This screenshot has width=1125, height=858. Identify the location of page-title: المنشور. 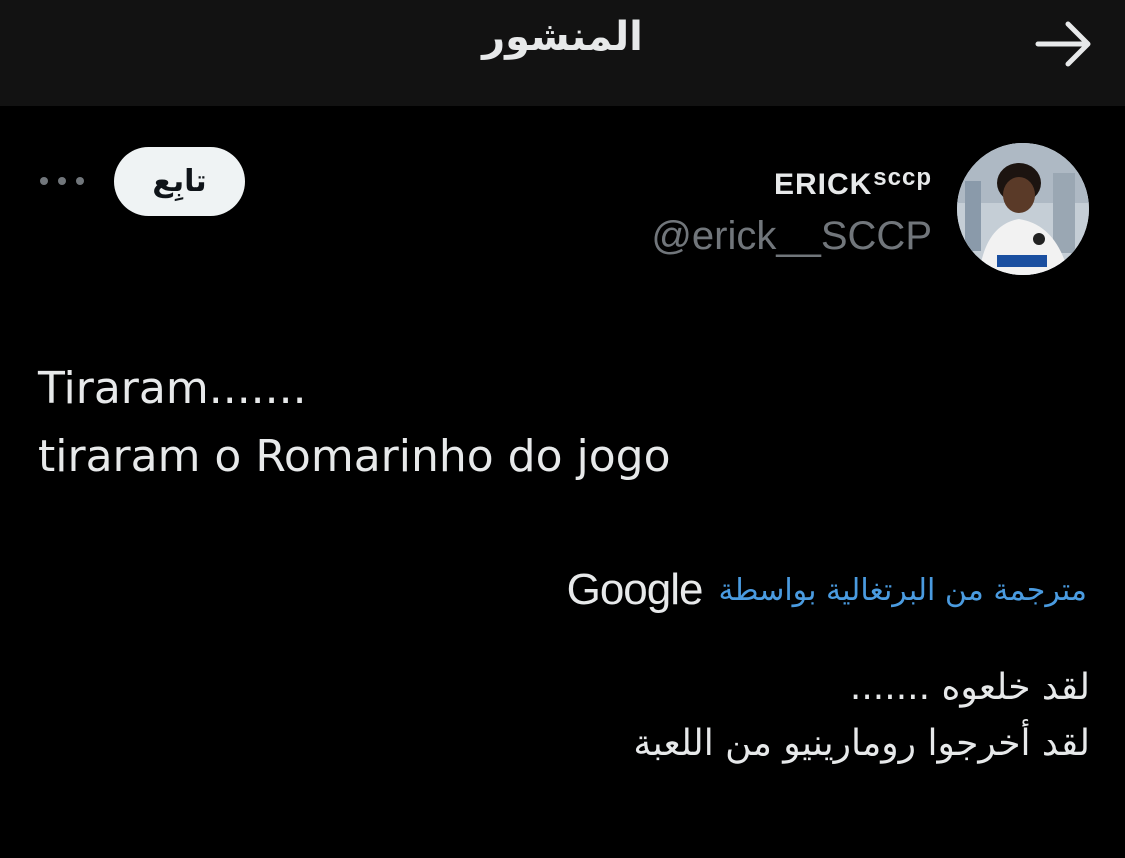
(562, 37).